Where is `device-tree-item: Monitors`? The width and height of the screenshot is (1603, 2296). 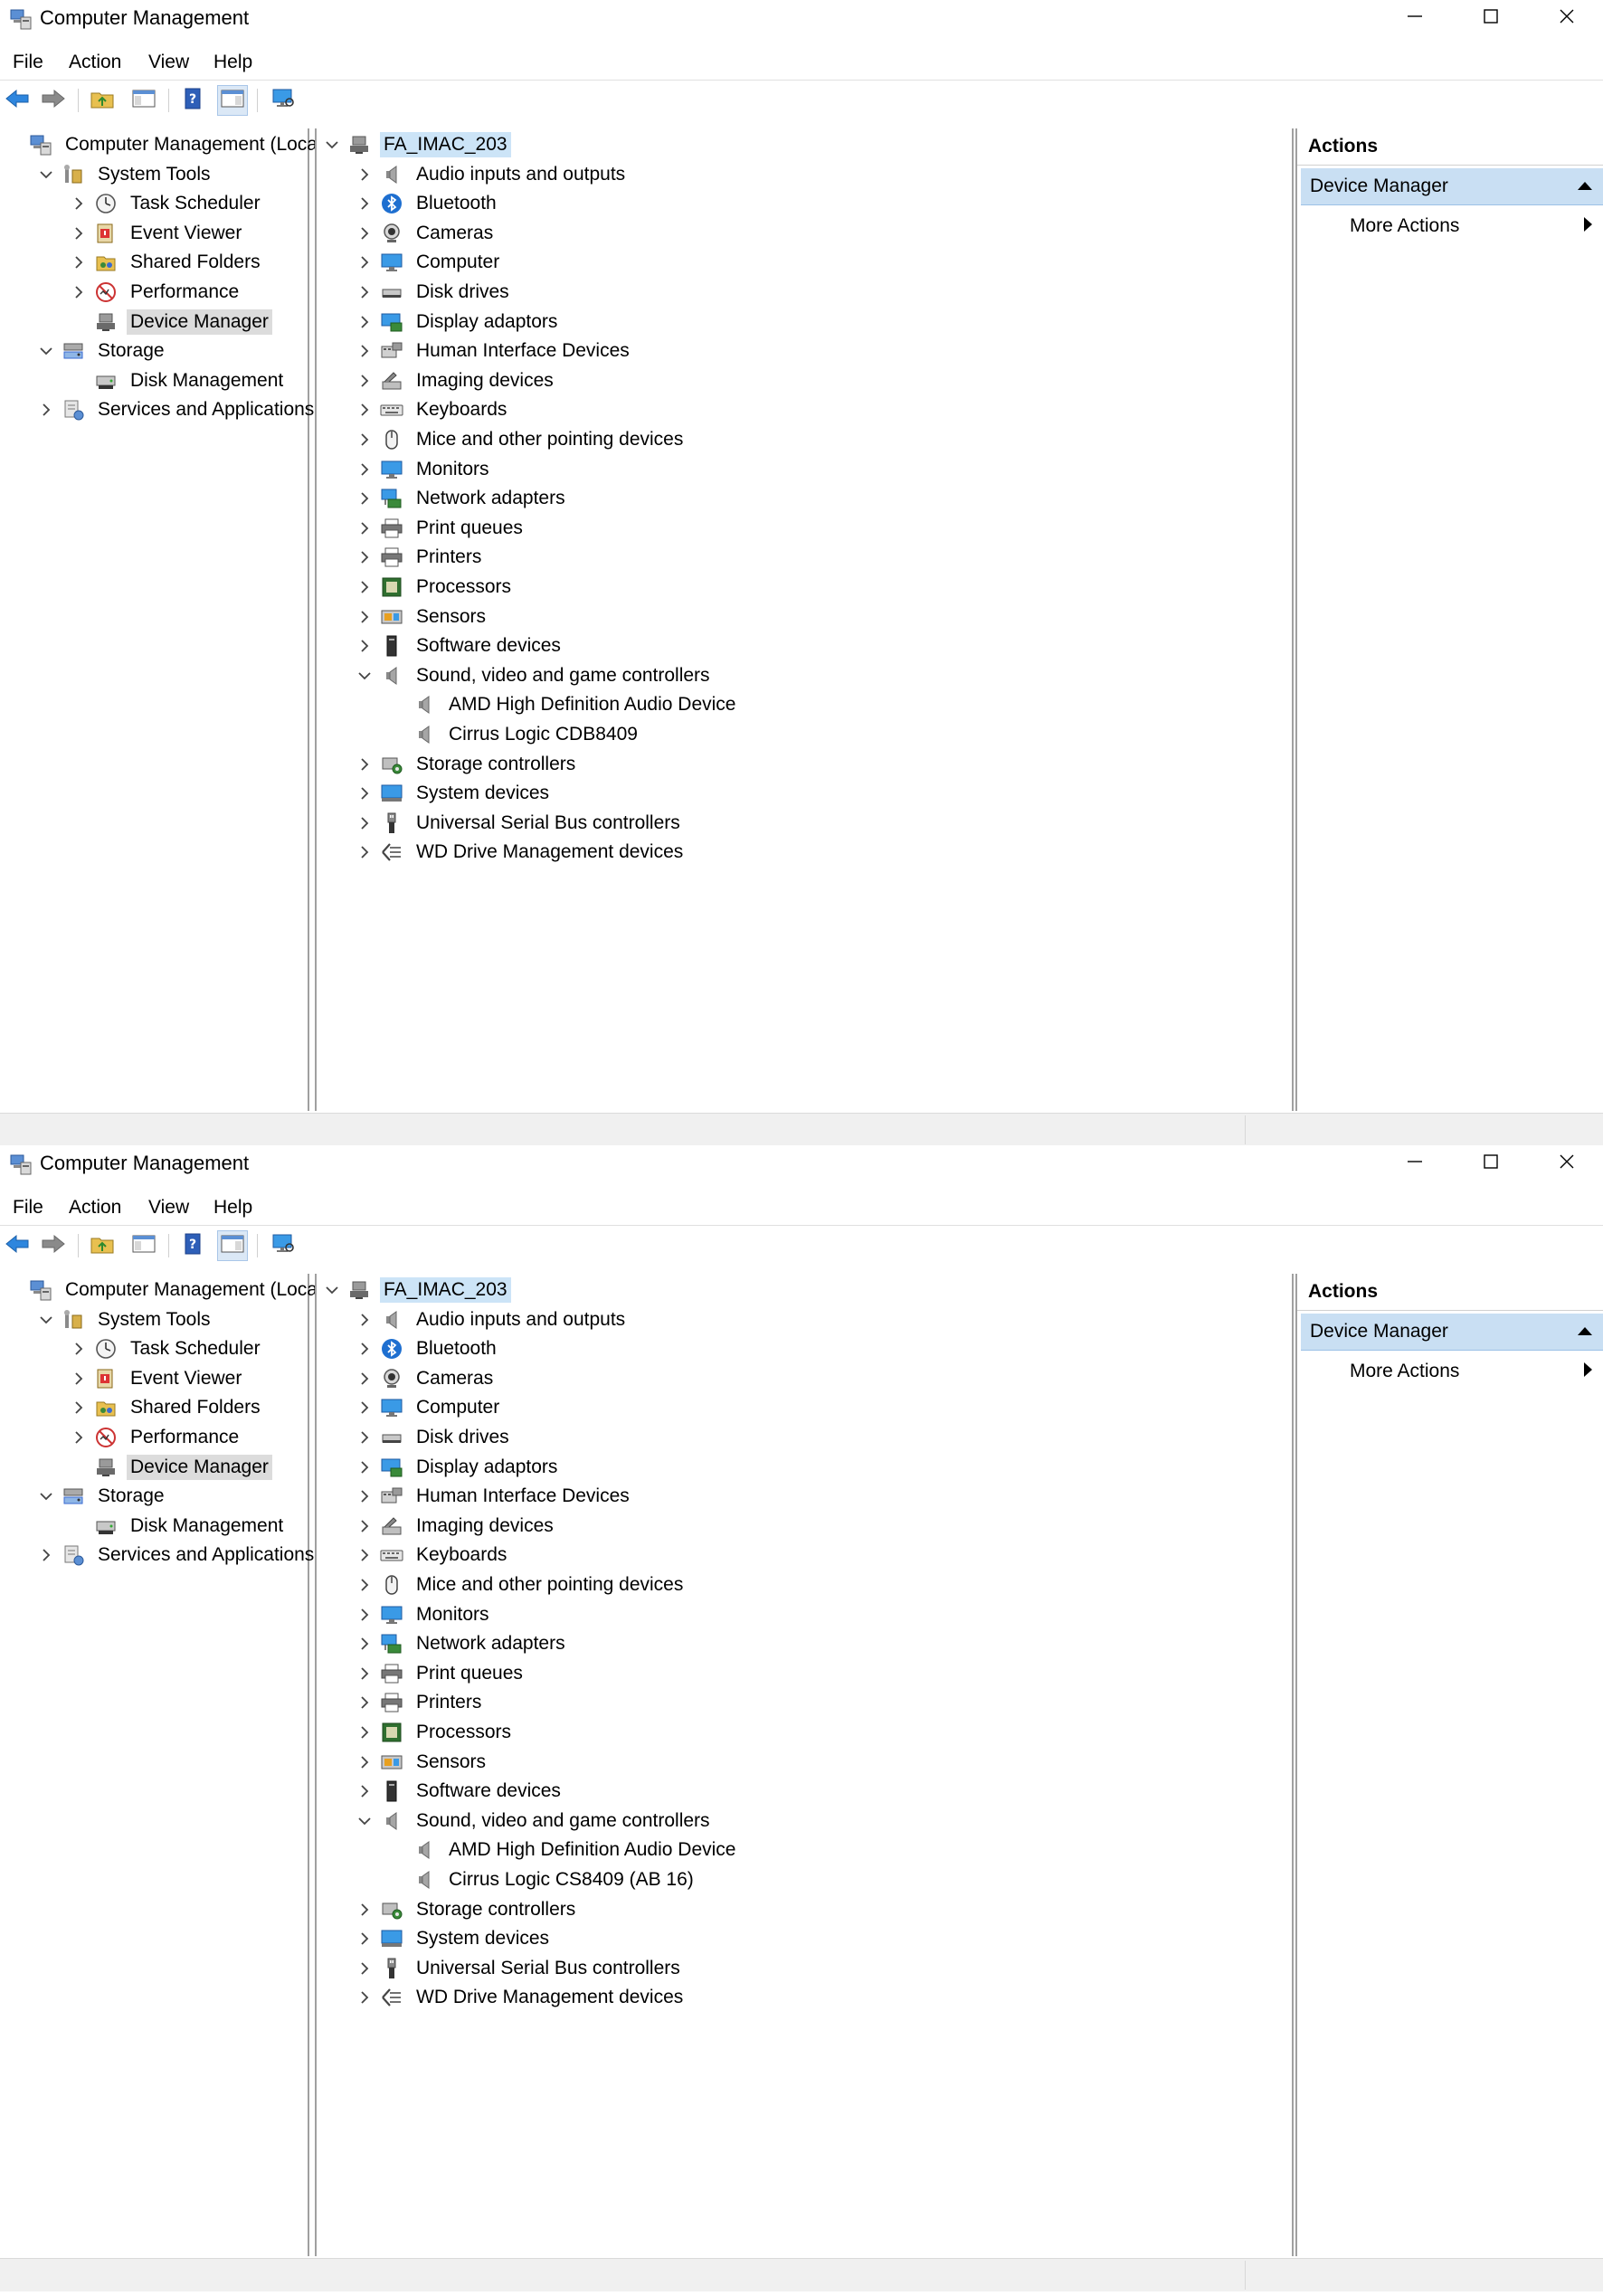 device-tree-item: Monitors is located at coordinates (424, 469).